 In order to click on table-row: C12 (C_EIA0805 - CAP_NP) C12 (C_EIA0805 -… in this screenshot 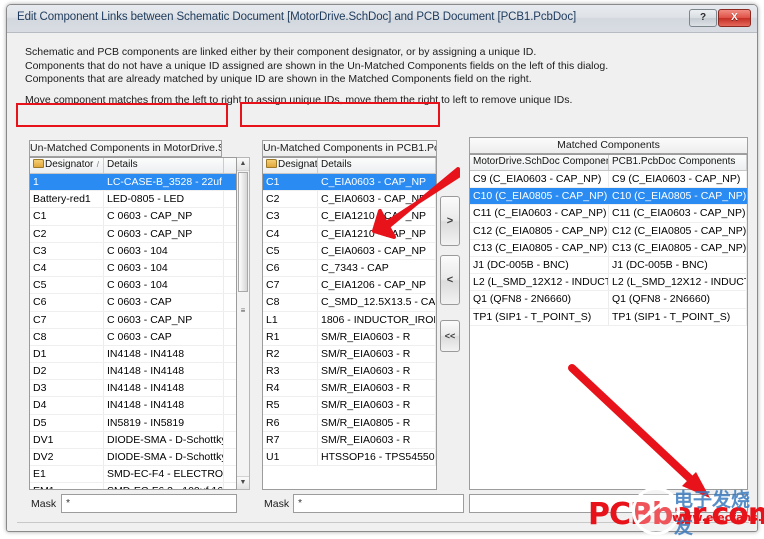, I will do `click(608, 231)`.